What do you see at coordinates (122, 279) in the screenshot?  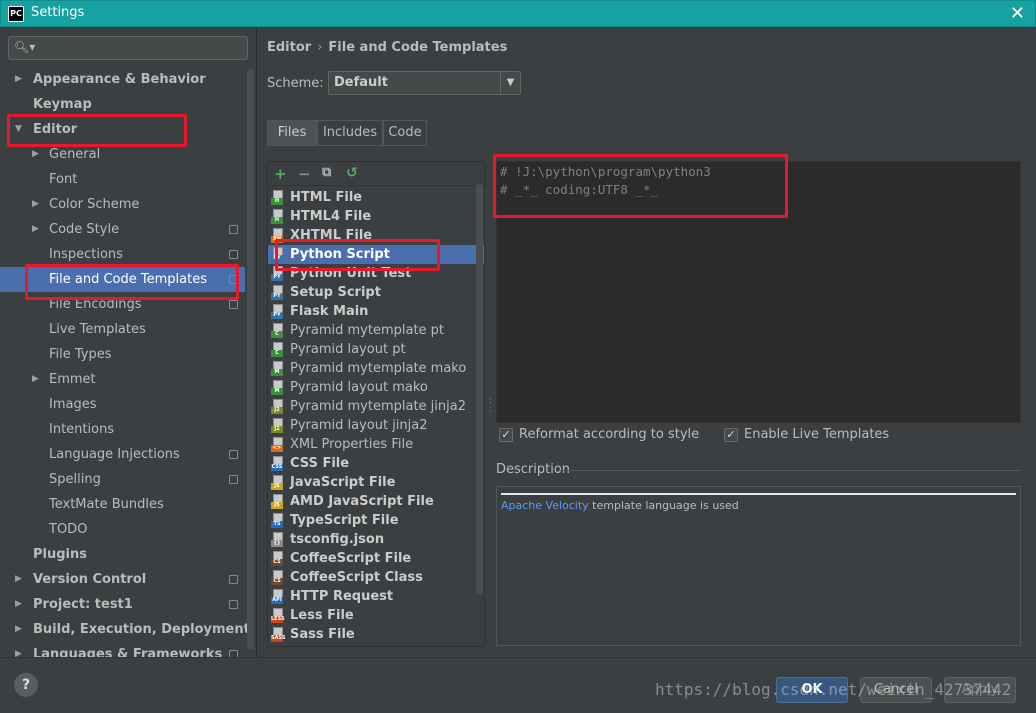 I see `sidebar-item-file-and-code-templates: File and Code Templates` at bounding box center [122, 279].